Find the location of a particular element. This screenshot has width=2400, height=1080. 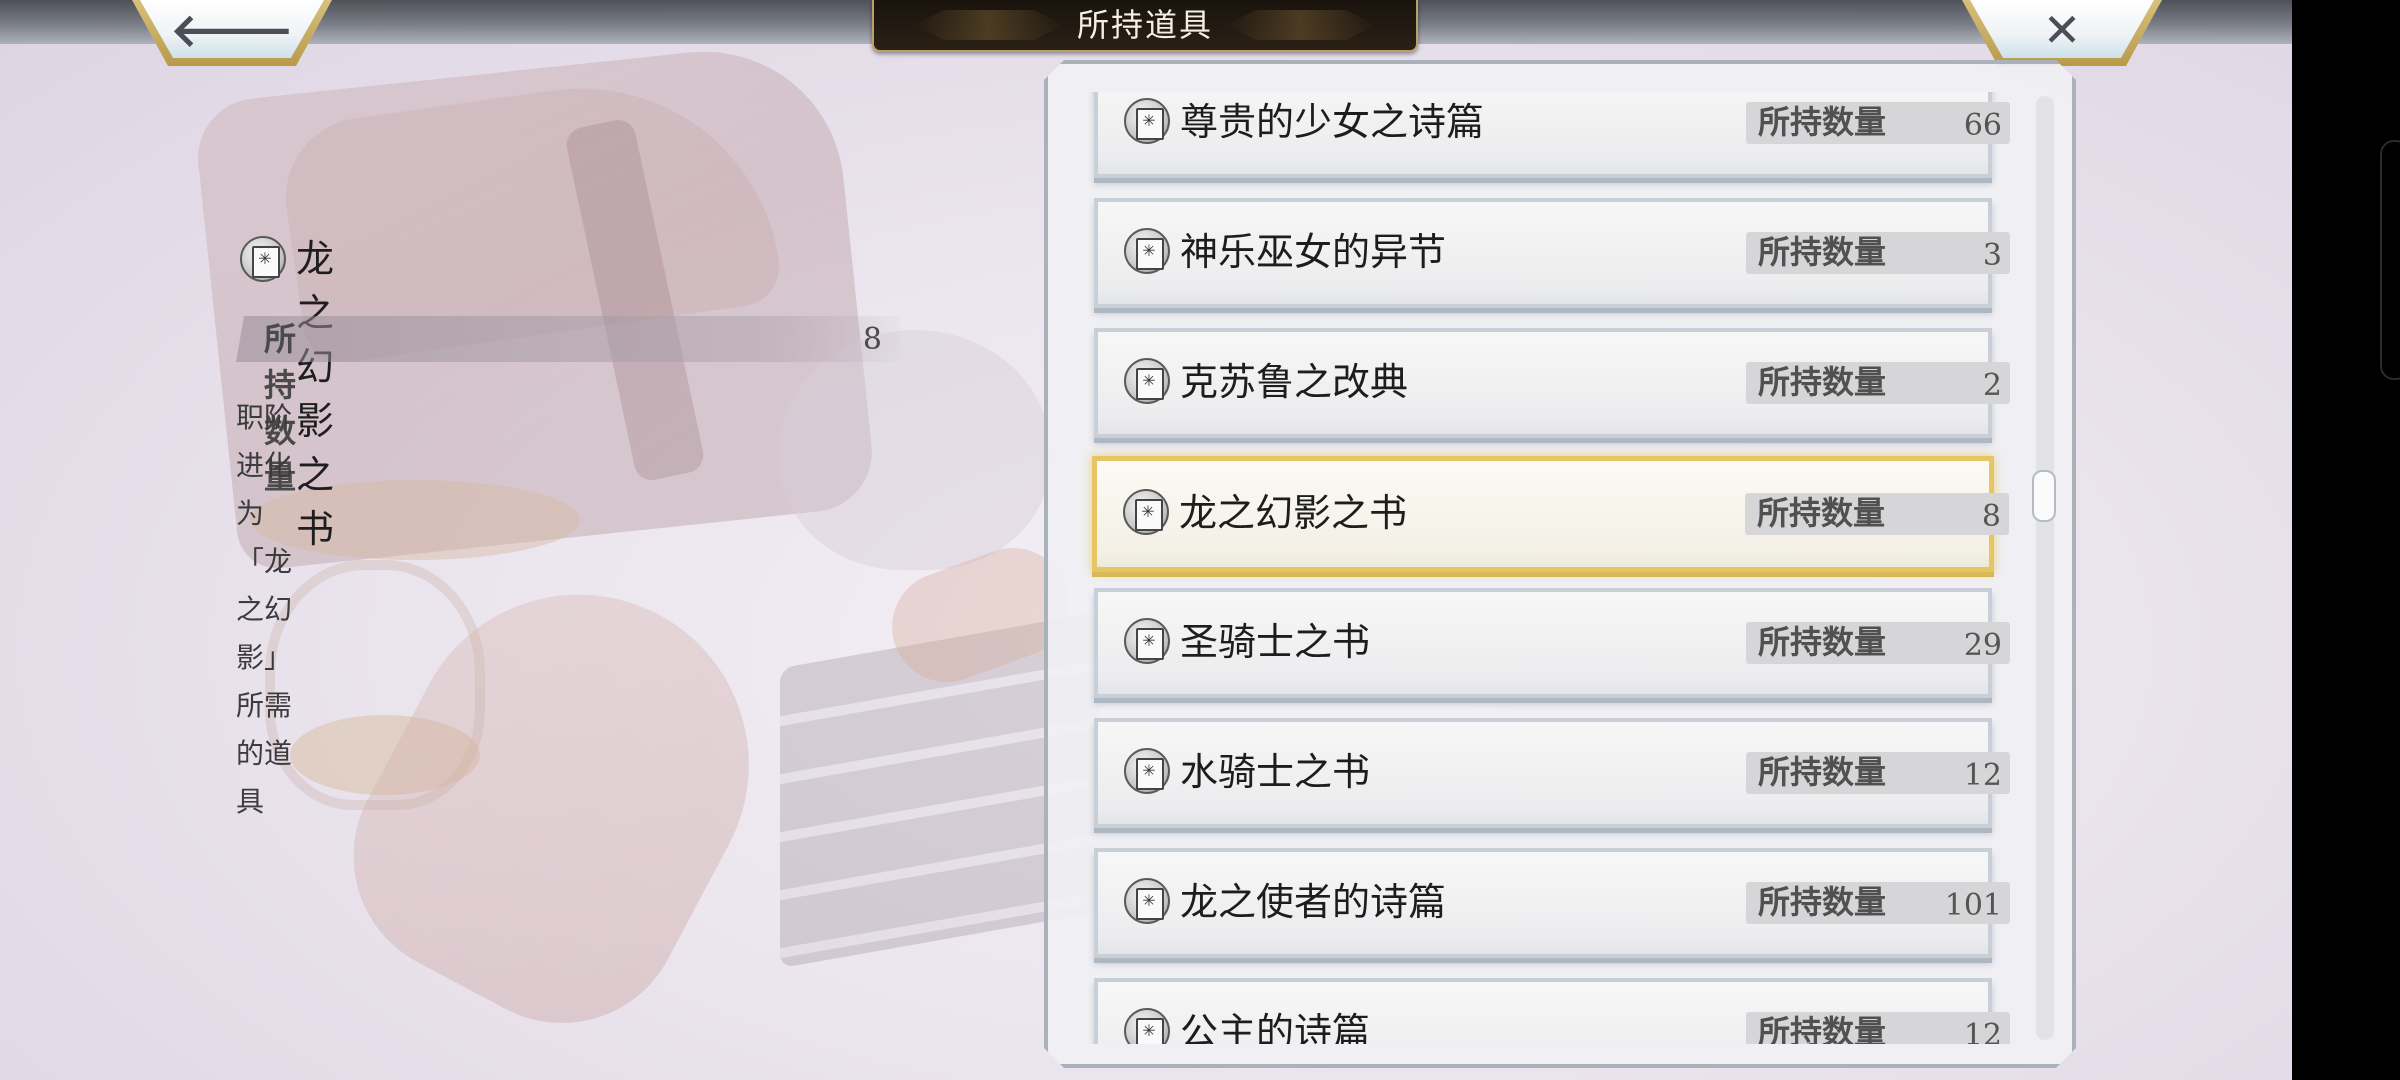

quantity-value: 66 is located at coordinates (1982, 125).